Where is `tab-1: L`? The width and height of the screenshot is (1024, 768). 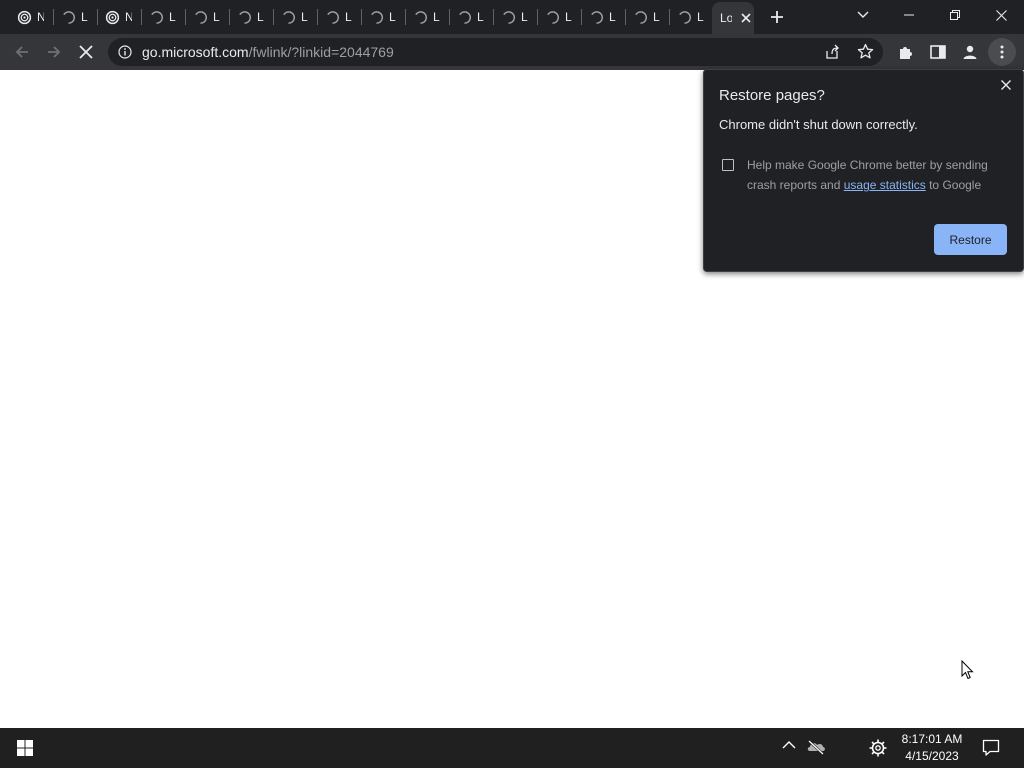
tab-1: L is located at coordinates (74, 17).